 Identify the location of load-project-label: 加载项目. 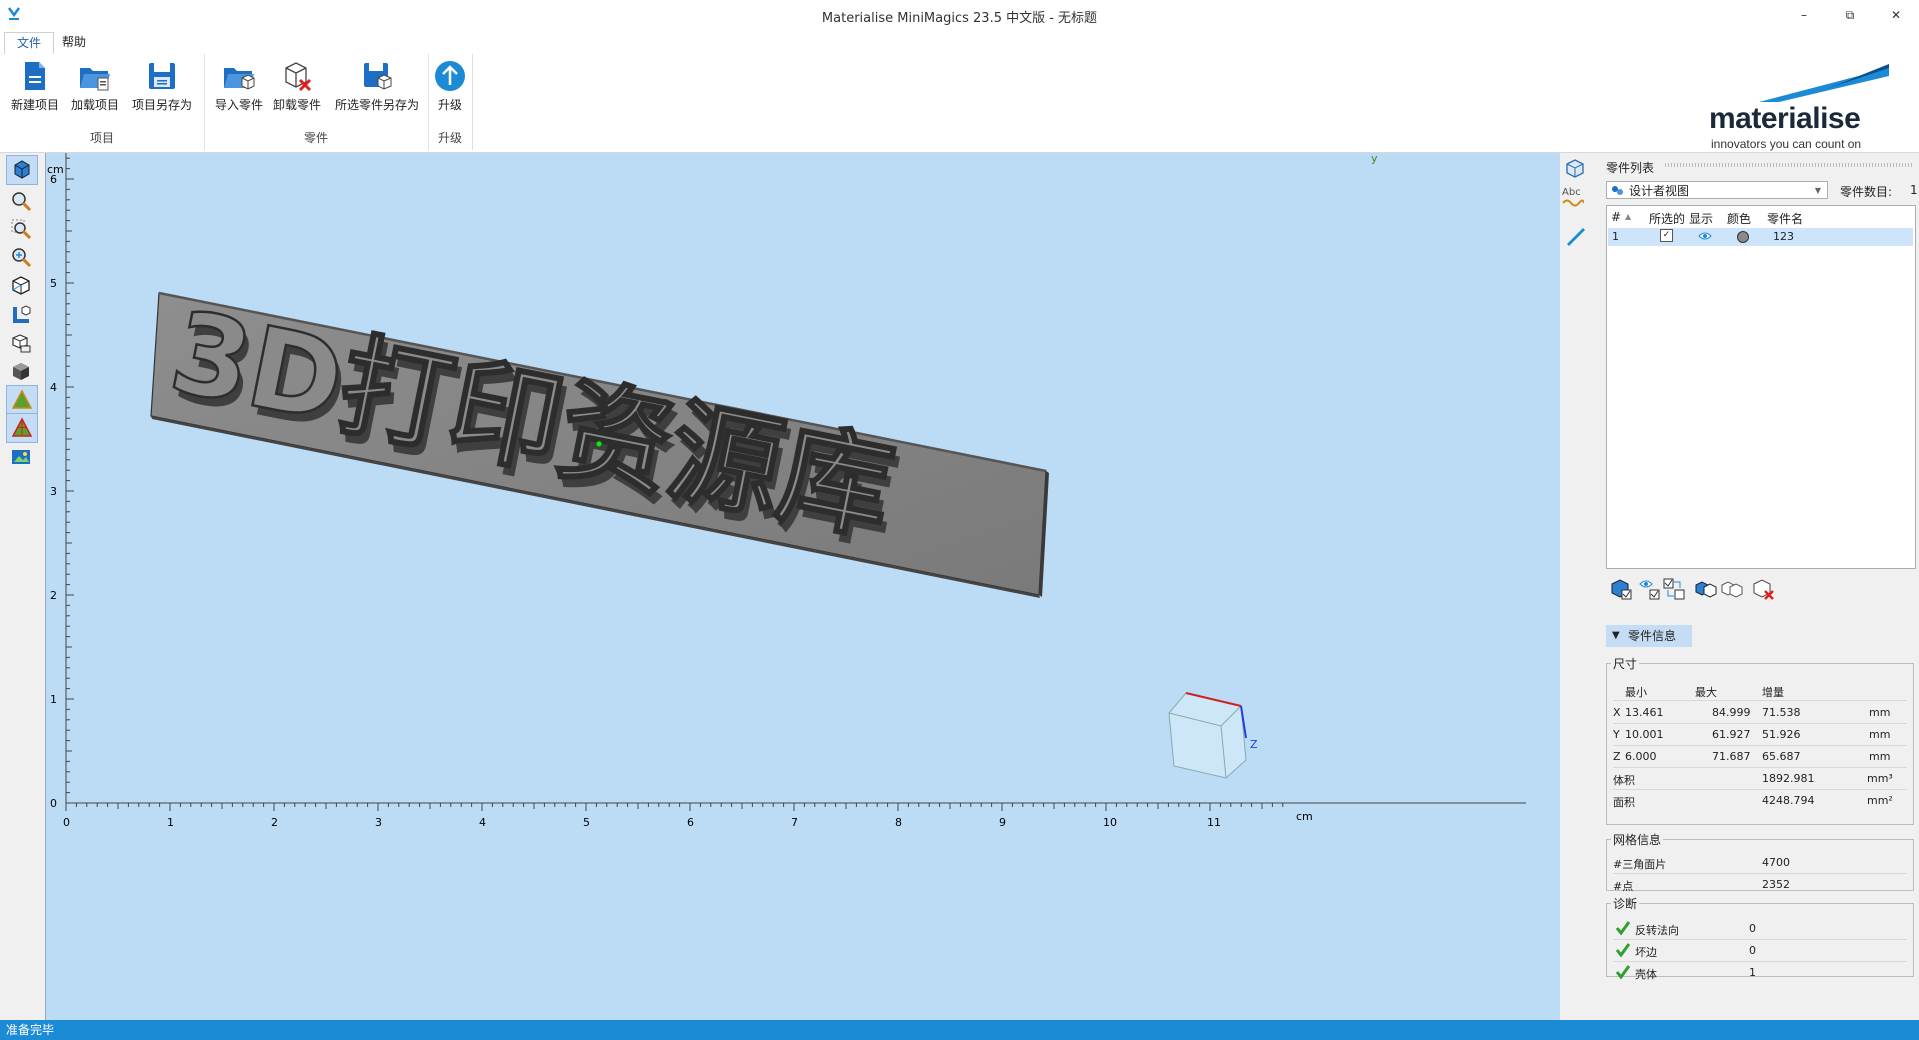
(94, 105).